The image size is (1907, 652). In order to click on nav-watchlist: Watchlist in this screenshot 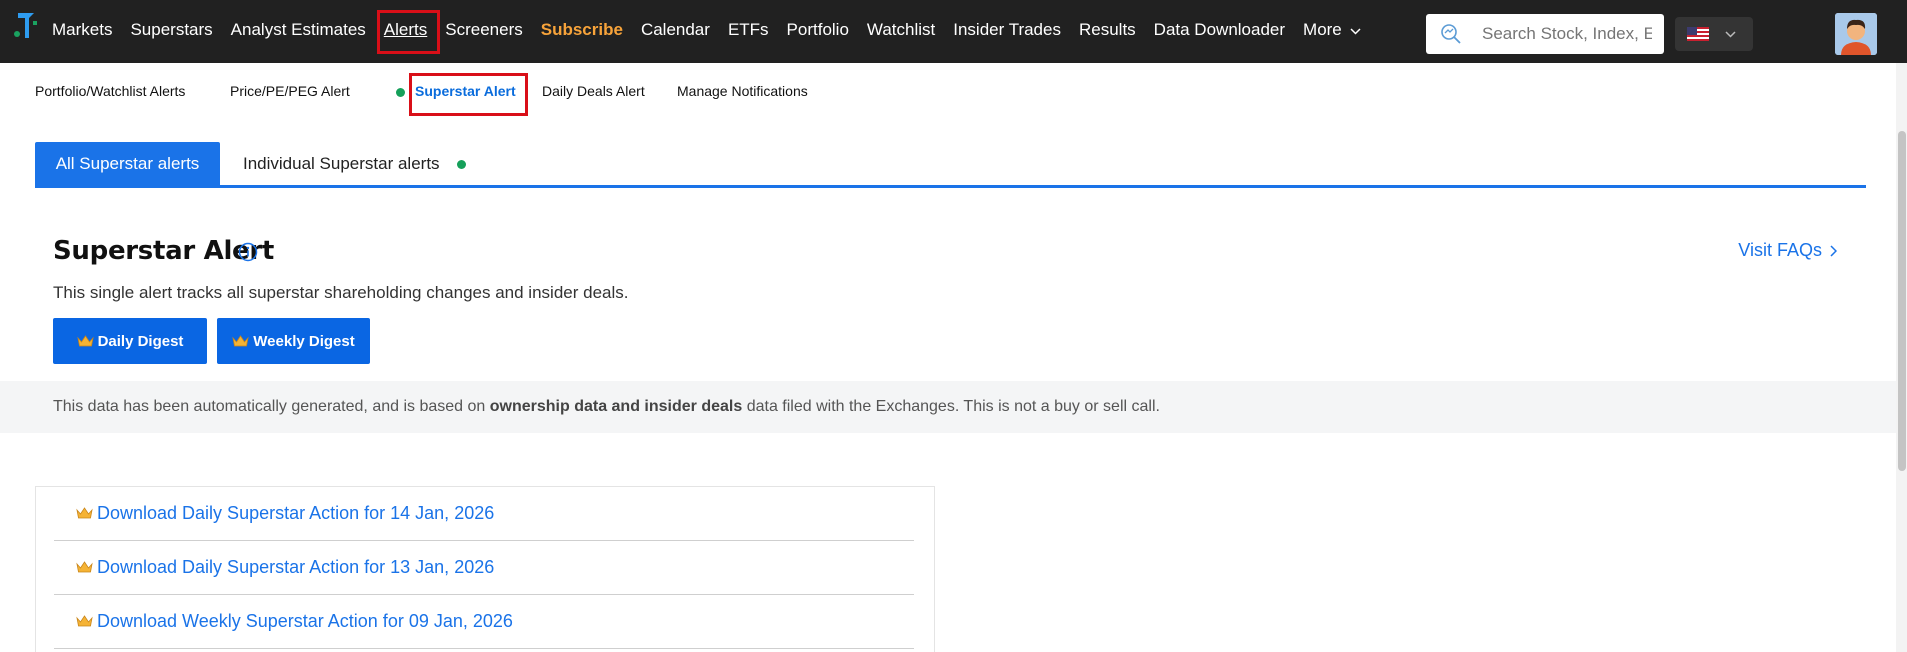, I will do `click(901, 30)`.